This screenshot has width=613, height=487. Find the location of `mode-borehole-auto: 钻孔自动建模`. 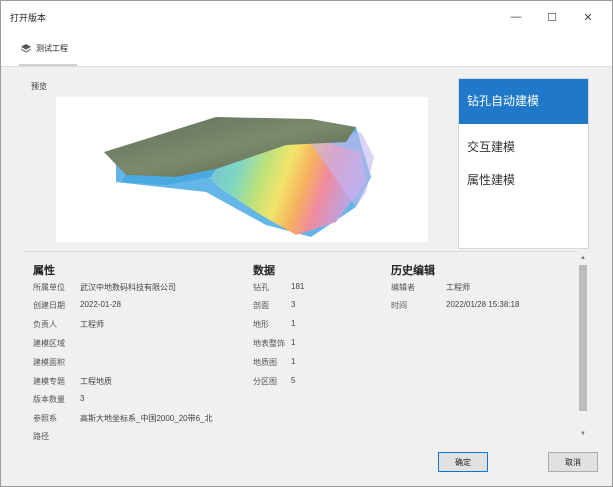

mode-borehole-auto: 钻孔自动建模 is located at coordinates (523, 101).